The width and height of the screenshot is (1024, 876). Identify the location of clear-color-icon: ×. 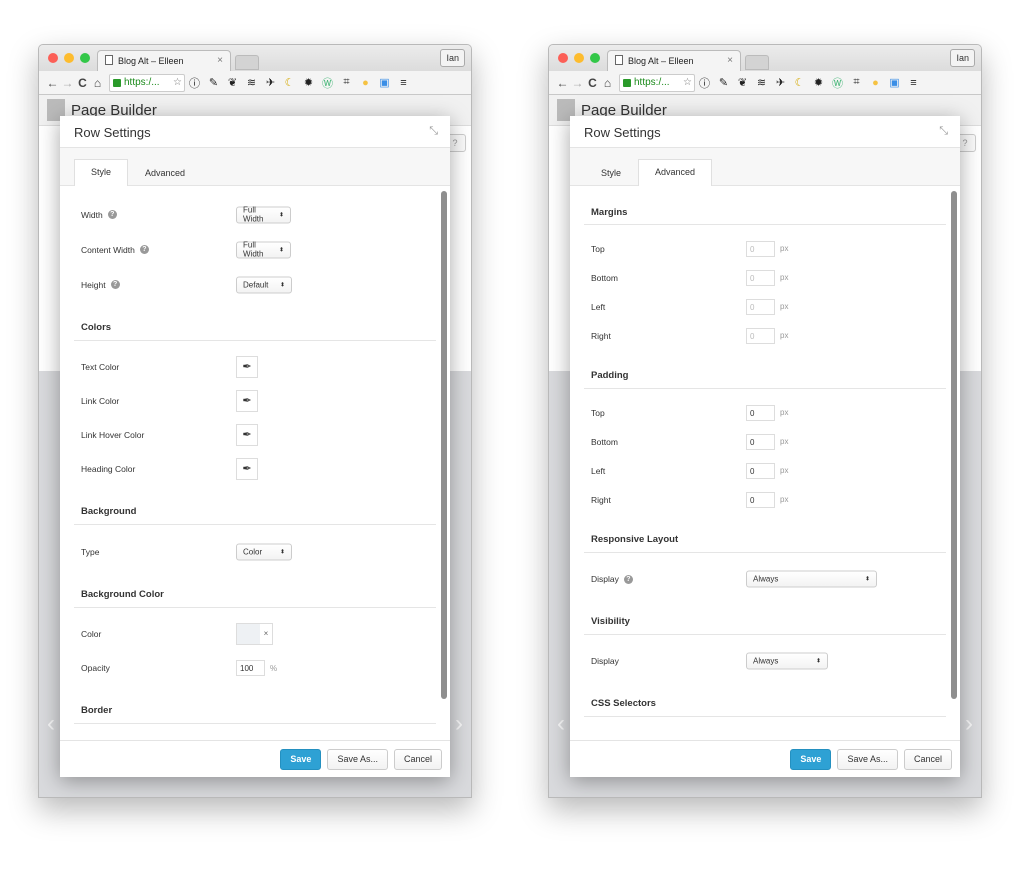
(266, 634).